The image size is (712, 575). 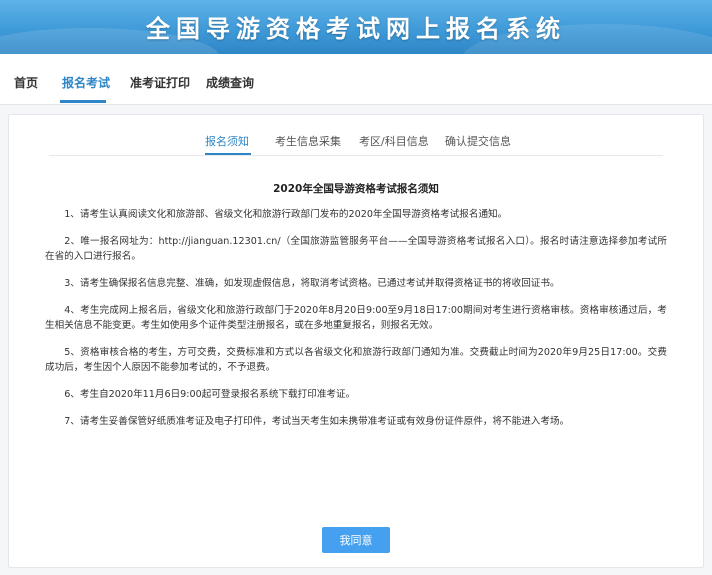 What do you see at coordinates (356, 155) in the screenshot?
I see `tabs-divider` at bounding box center [356, 155].